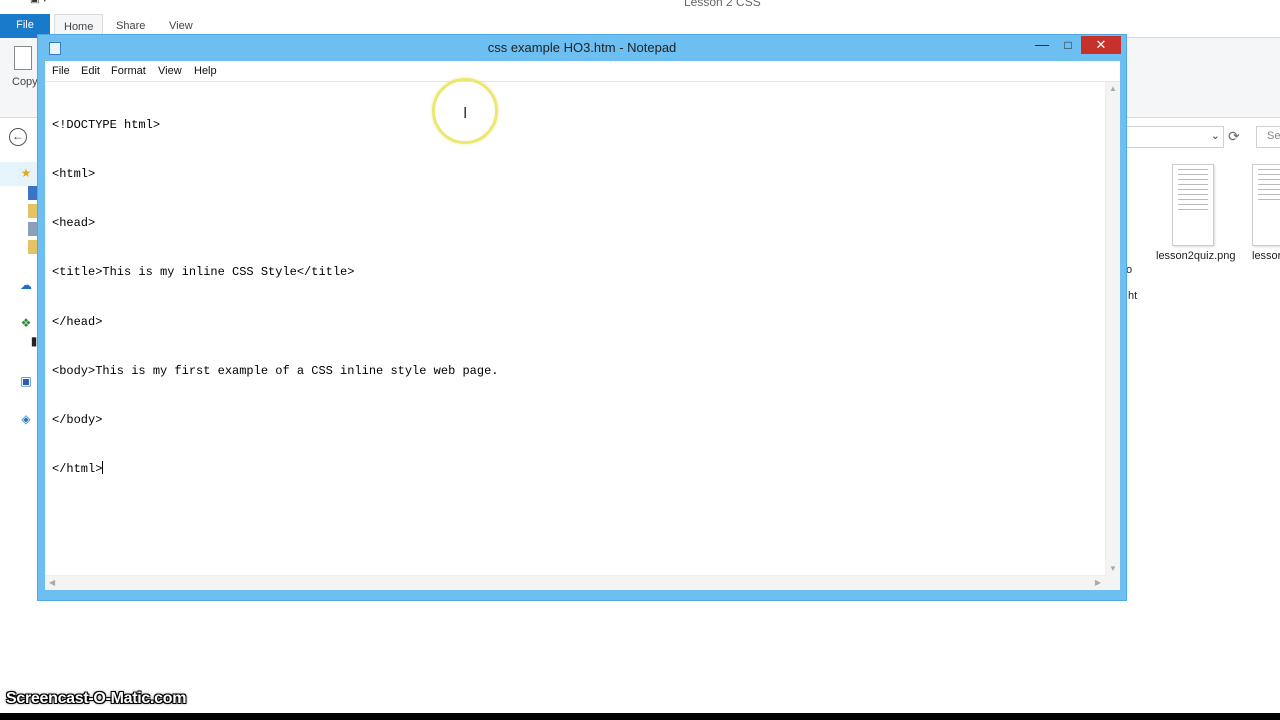 The image size is (1280, 720). What do you see at coordinates (77, 420) in the screenshot?
I see `code-line: </body>` at bounding box center [77, 420].